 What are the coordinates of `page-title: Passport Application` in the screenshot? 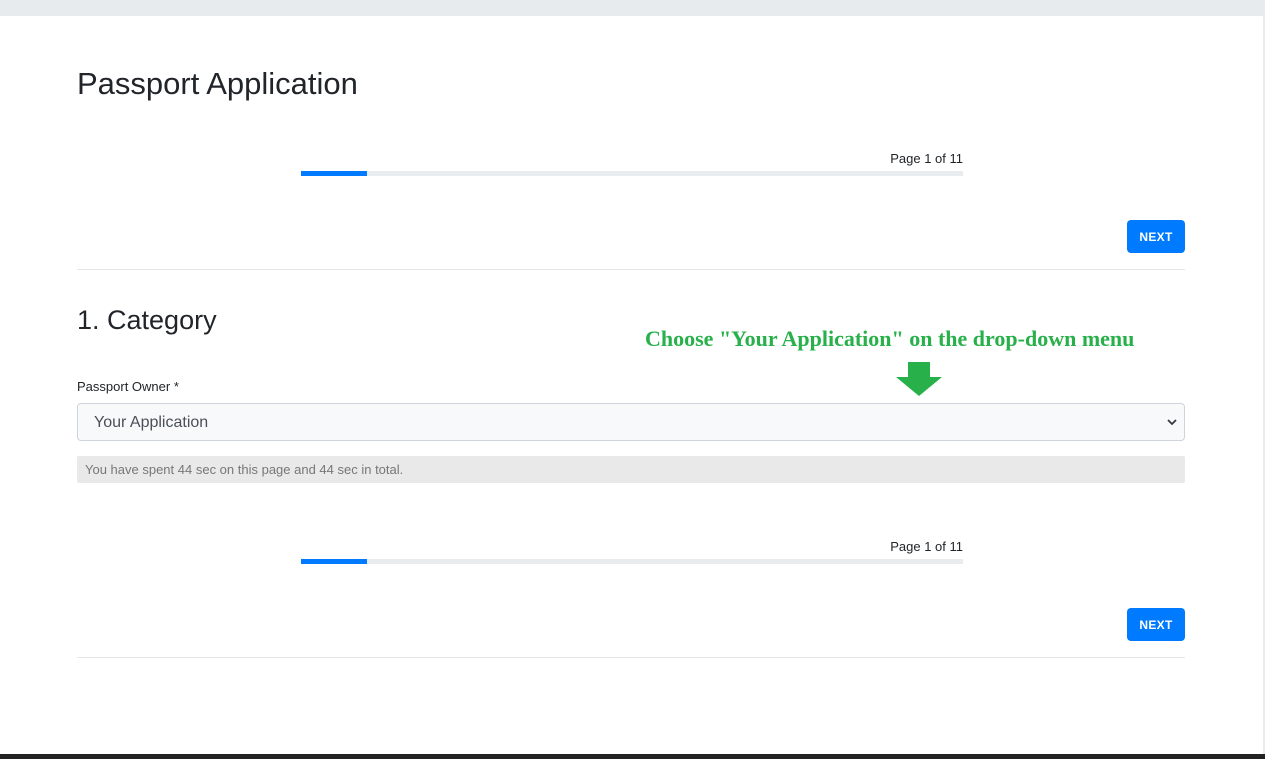 It's located at (217, 83).